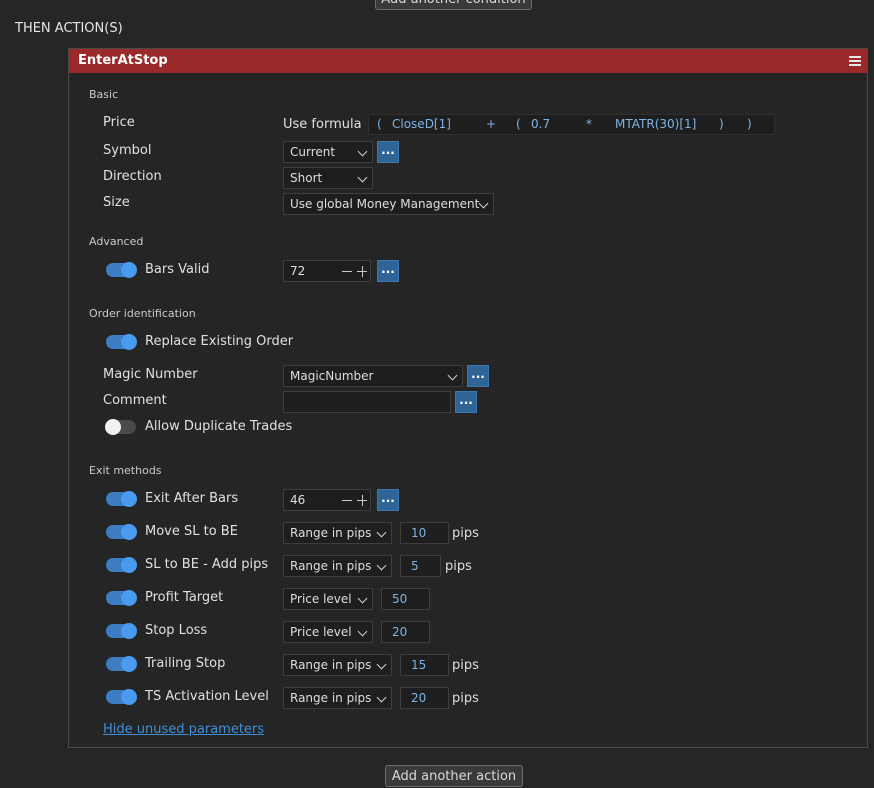  What do you see at coordinates (298, 500) in the screenshot?
I see `exit-after-bars-value: 46` at bounding box center [298, 500].